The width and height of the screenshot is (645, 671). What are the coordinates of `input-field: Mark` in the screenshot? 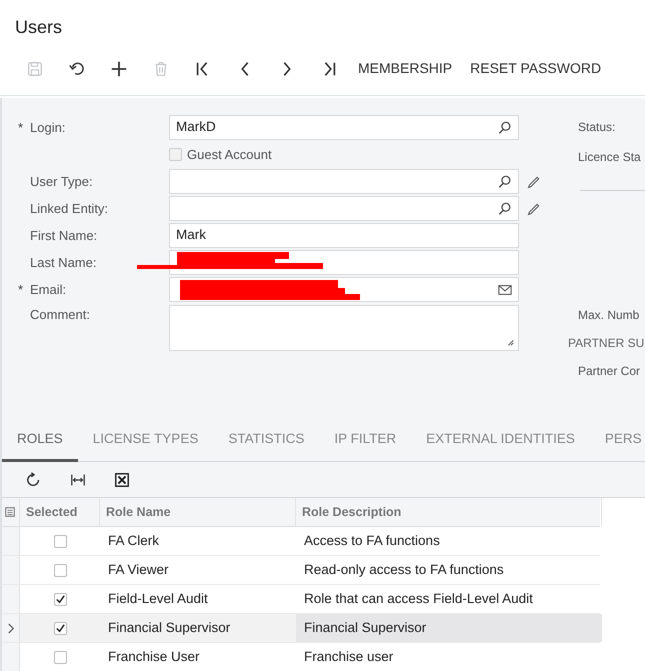 It's located at (344, 235).